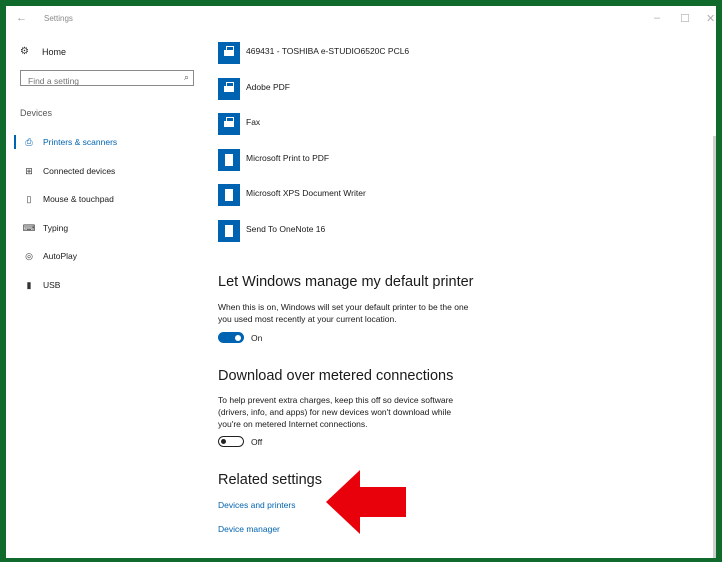  I want to click on printer-name: Microsoft XPS Document Writer, so click(306, 193).